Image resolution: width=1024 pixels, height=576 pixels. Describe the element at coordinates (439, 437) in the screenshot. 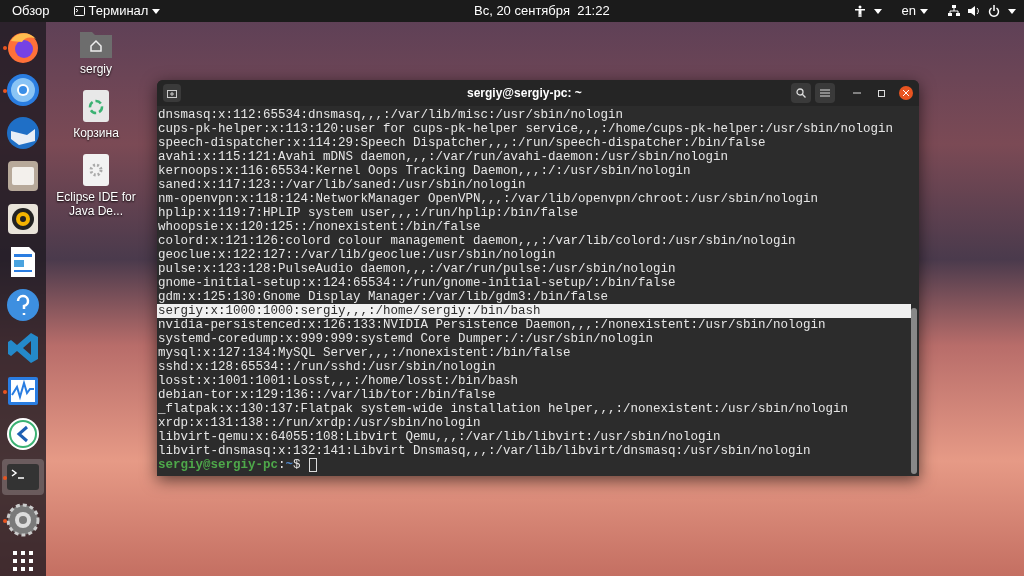

I see `output-line: libvirt-qemu:x:64055:108:Libvirt Qemu,,,:/var/lib/libvirt:/usr/sbin/nologin` at that location.